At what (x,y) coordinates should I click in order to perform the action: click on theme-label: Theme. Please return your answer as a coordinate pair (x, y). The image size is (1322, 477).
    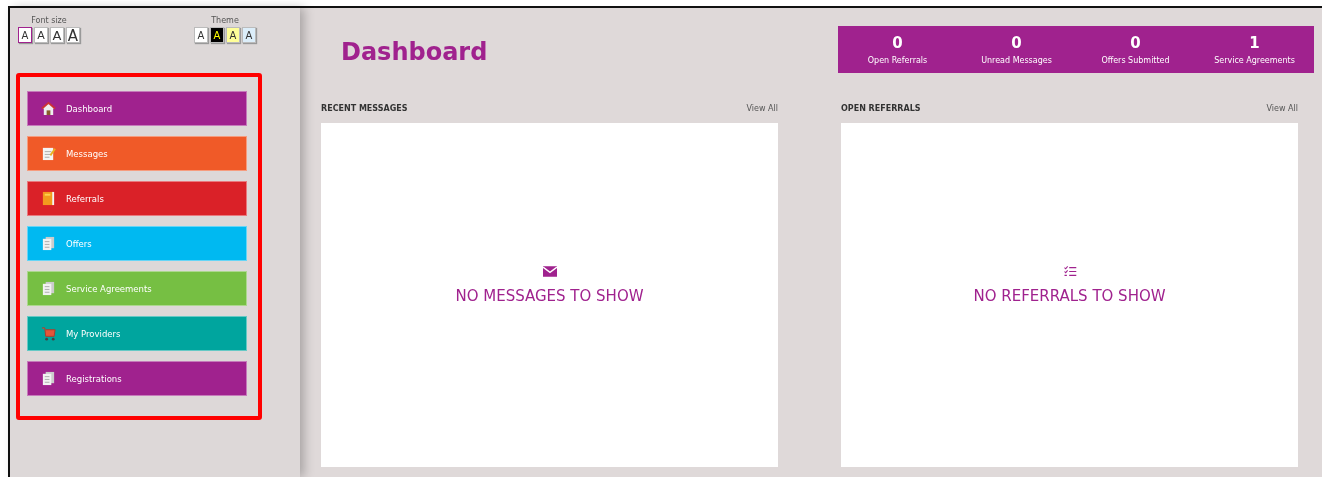
    Looking at the image, I should click on (225, 20).